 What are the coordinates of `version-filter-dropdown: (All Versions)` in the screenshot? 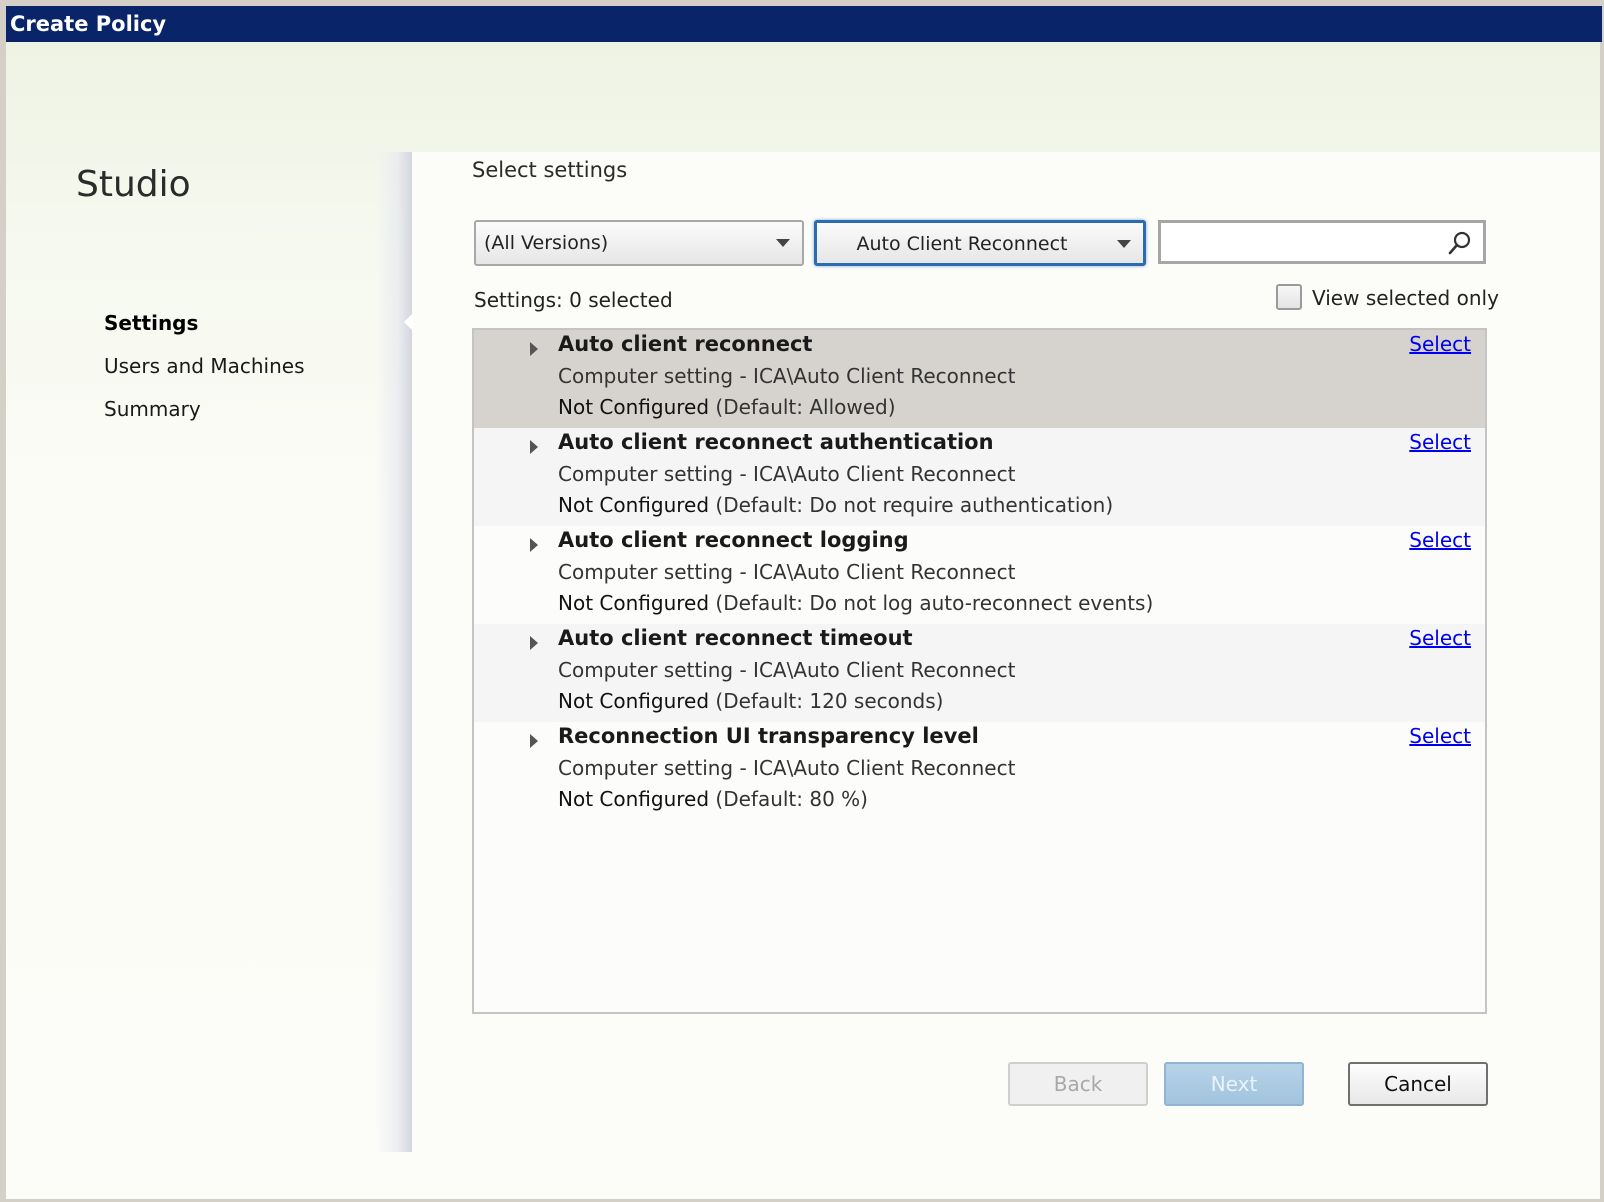 It's located at (639, 243).